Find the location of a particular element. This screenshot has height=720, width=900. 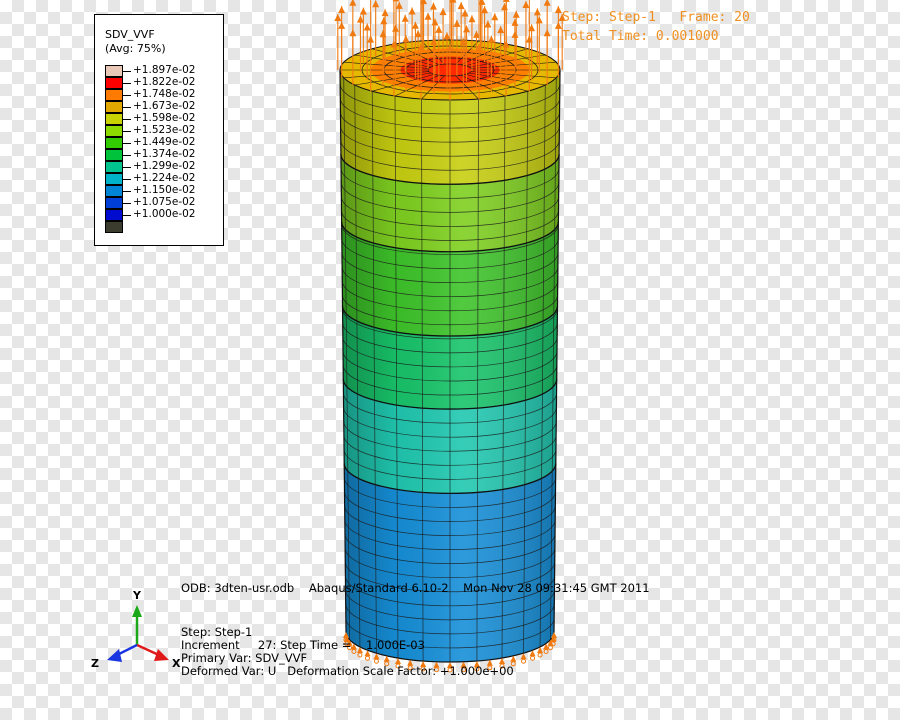

legend-value: +1.598e-02 is located at coordinates (164, 118).